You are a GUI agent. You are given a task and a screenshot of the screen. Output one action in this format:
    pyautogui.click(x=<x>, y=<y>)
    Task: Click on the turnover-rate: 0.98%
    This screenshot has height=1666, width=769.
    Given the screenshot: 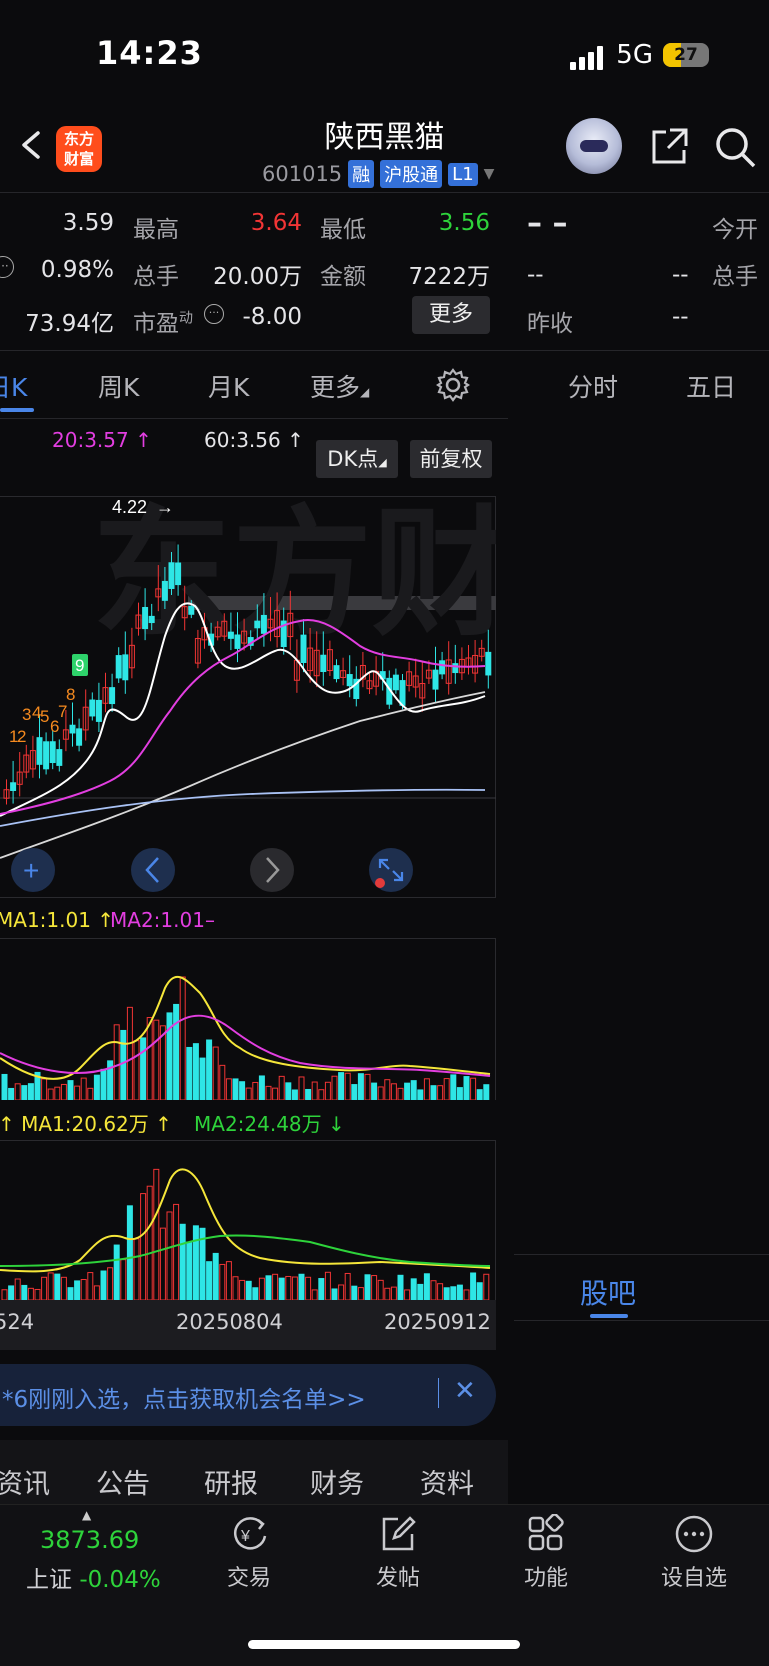 What is the action you would take?
    pyautogui.click(x=77, y=270)
    